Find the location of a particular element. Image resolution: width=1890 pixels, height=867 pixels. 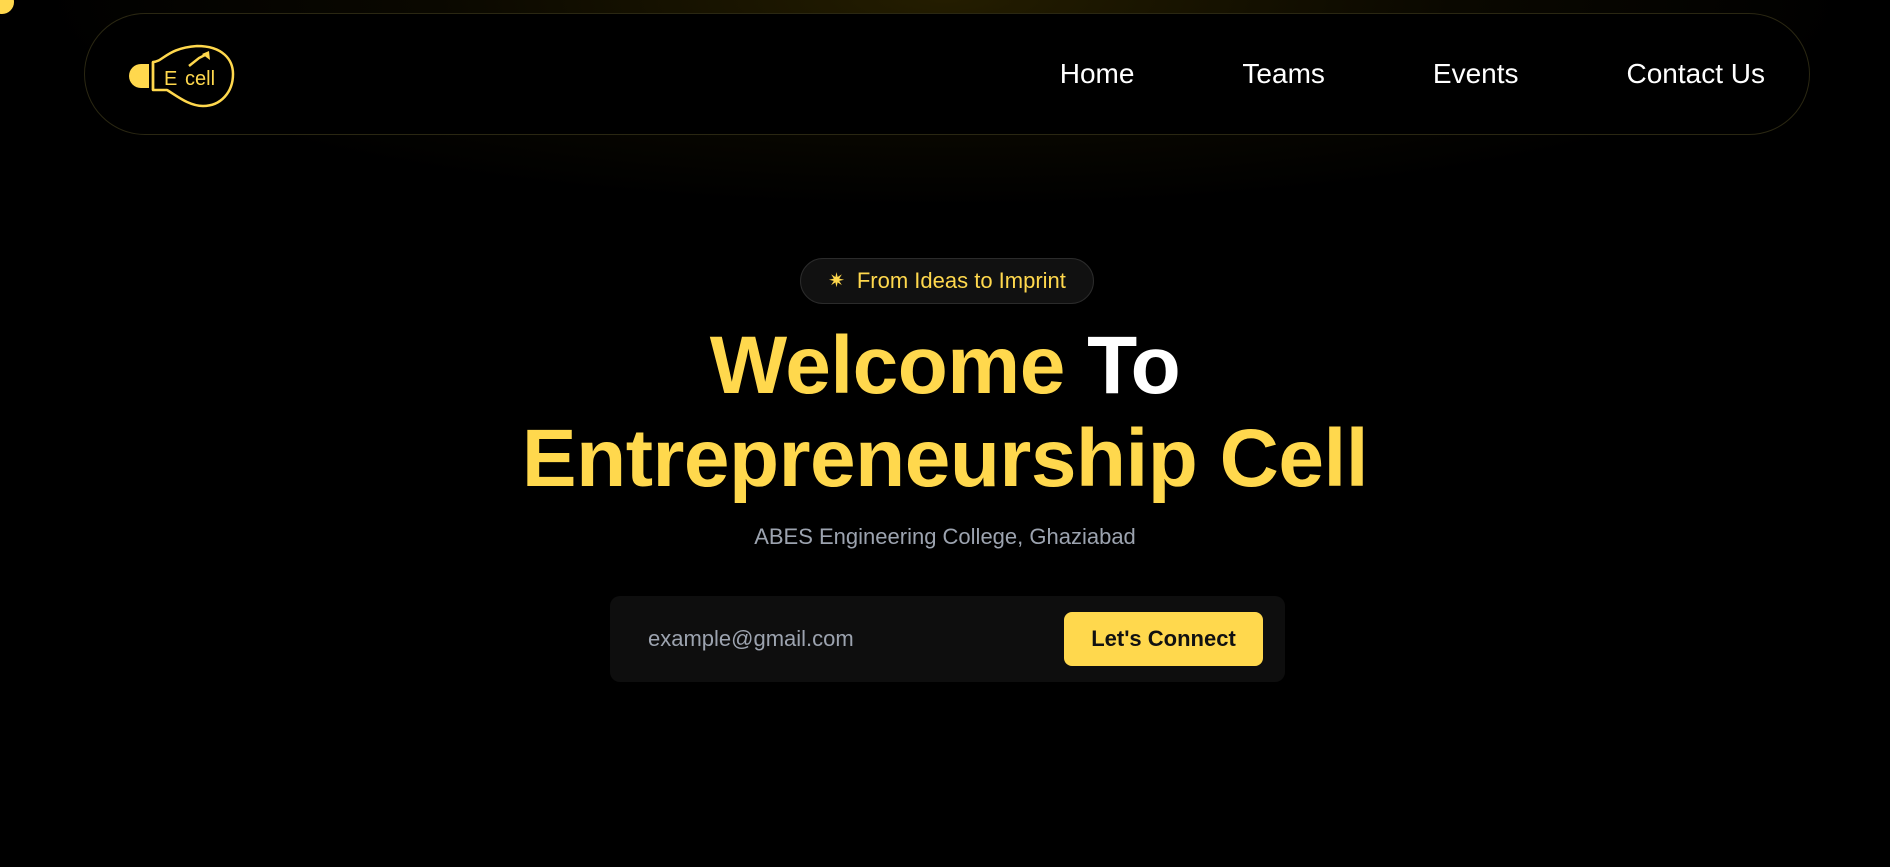

tagline-badge: ✷ From Ideas to Imprint is located at coordinates (947, 281).